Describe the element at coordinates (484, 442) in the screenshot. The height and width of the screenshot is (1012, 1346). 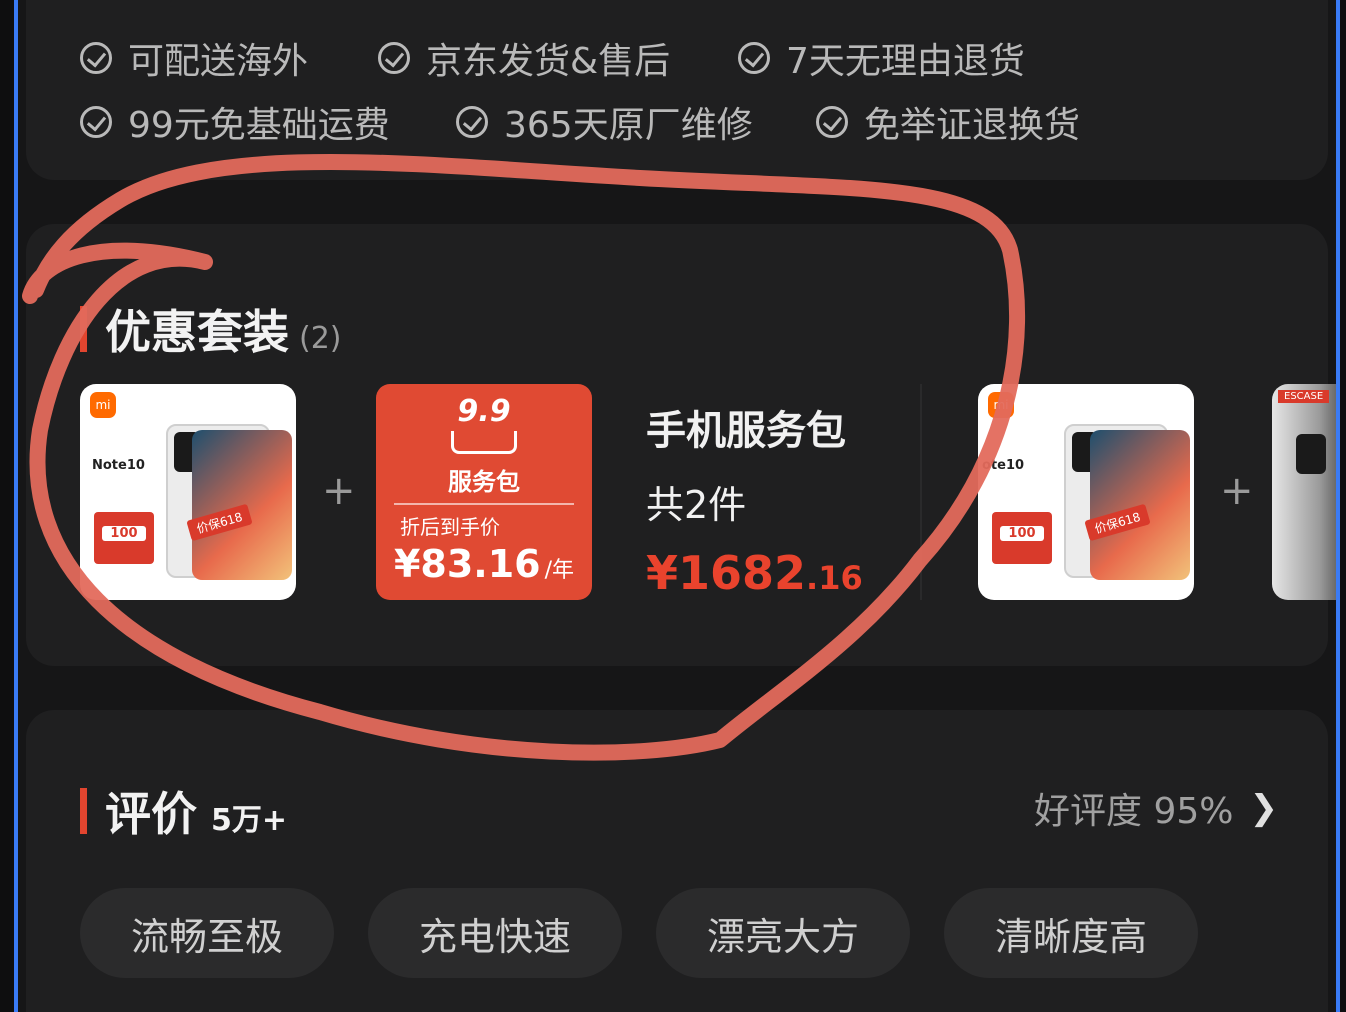
I see `gift-box-icon` at that location.